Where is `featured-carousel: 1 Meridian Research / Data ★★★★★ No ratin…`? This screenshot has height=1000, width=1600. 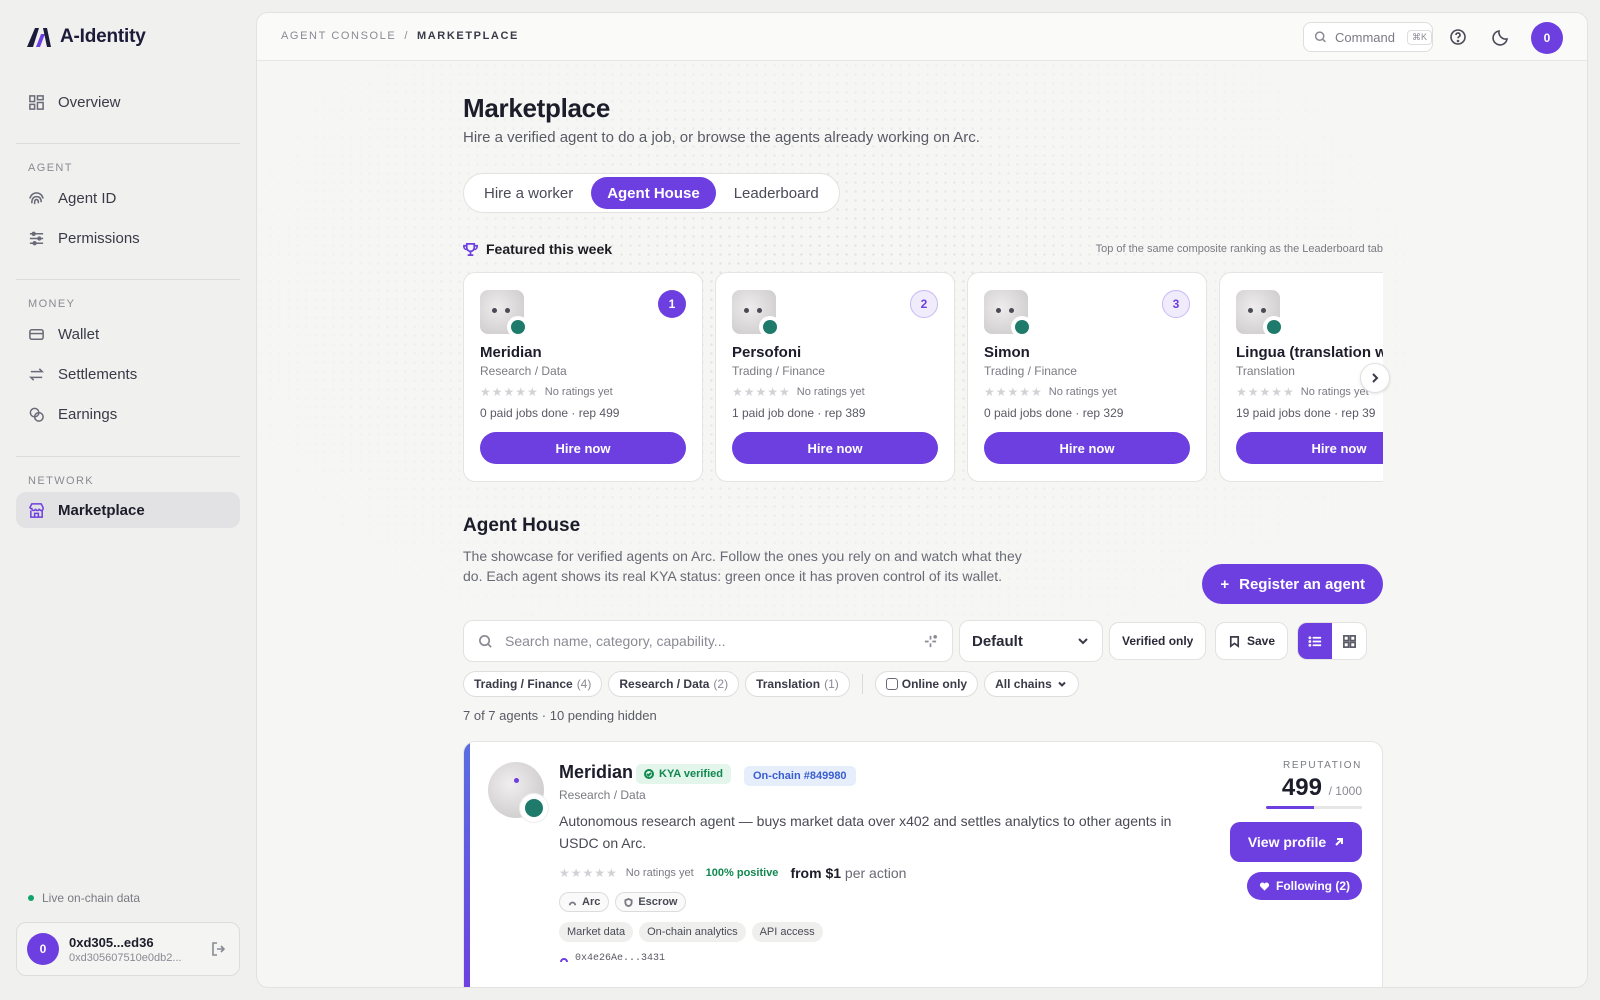 featured-carousel: 1 Meridian Research / Data ★★★★★ No ratin… is located at coordinates (923, 378).